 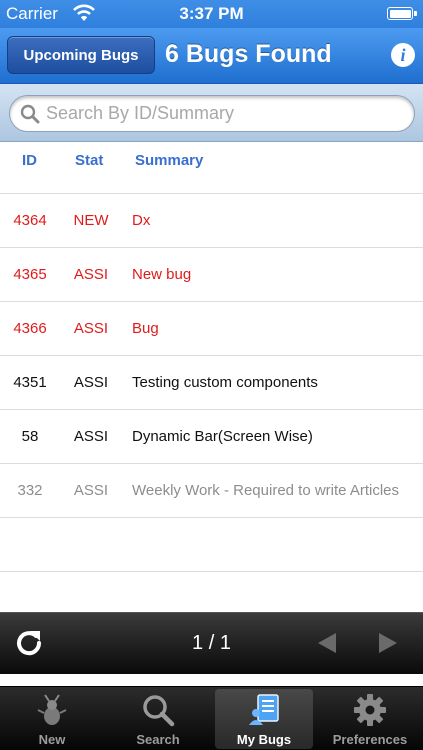 I want to click on clock: 3:37 PM, so click(x=211, y=13).